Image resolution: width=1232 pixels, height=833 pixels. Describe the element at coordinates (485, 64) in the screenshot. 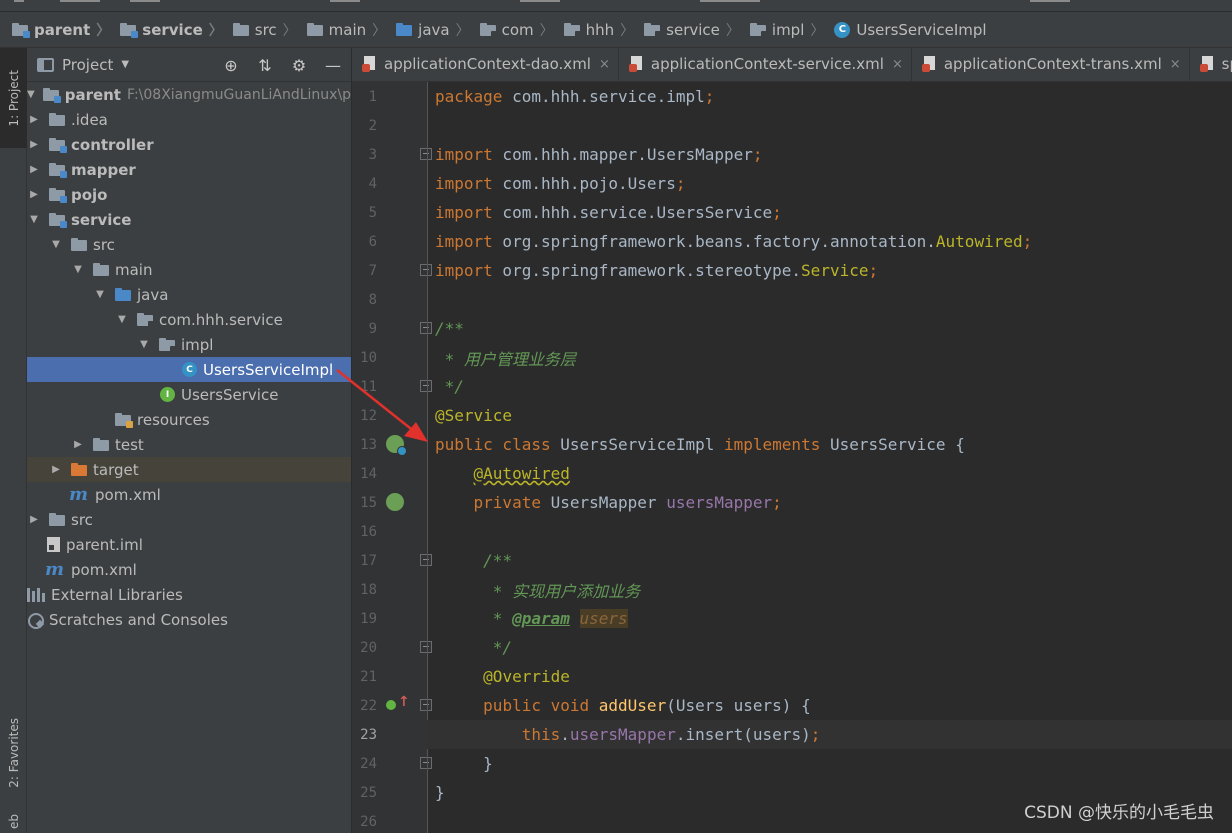

I see `tab-applicationcontext-dao: applicationContext-dao.xml ×` at that location.